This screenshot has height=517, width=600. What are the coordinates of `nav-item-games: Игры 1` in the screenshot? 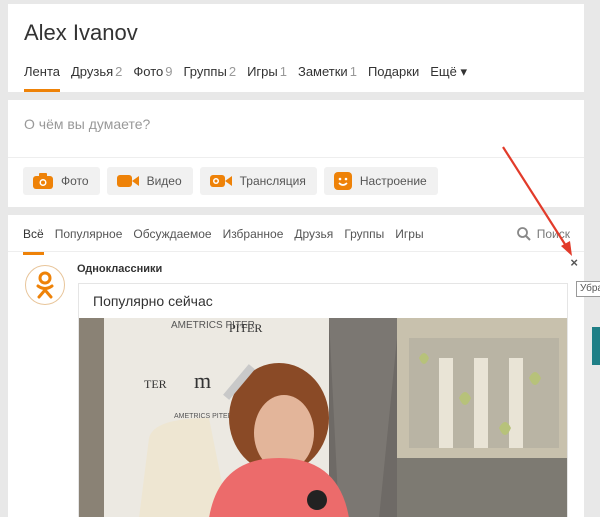 It's located at (267, 78).